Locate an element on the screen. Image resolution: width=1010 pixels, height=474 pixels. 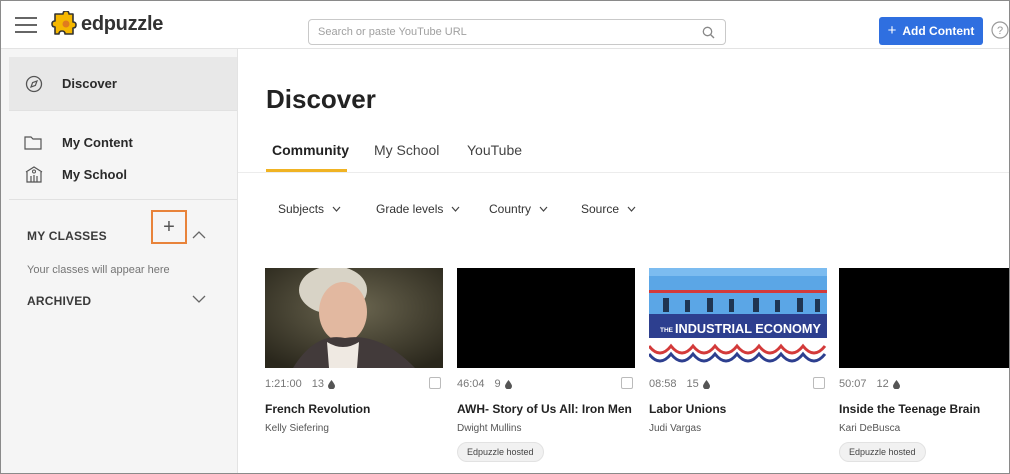
tab-youtube: YouTube is located at coordinates (494, 150).